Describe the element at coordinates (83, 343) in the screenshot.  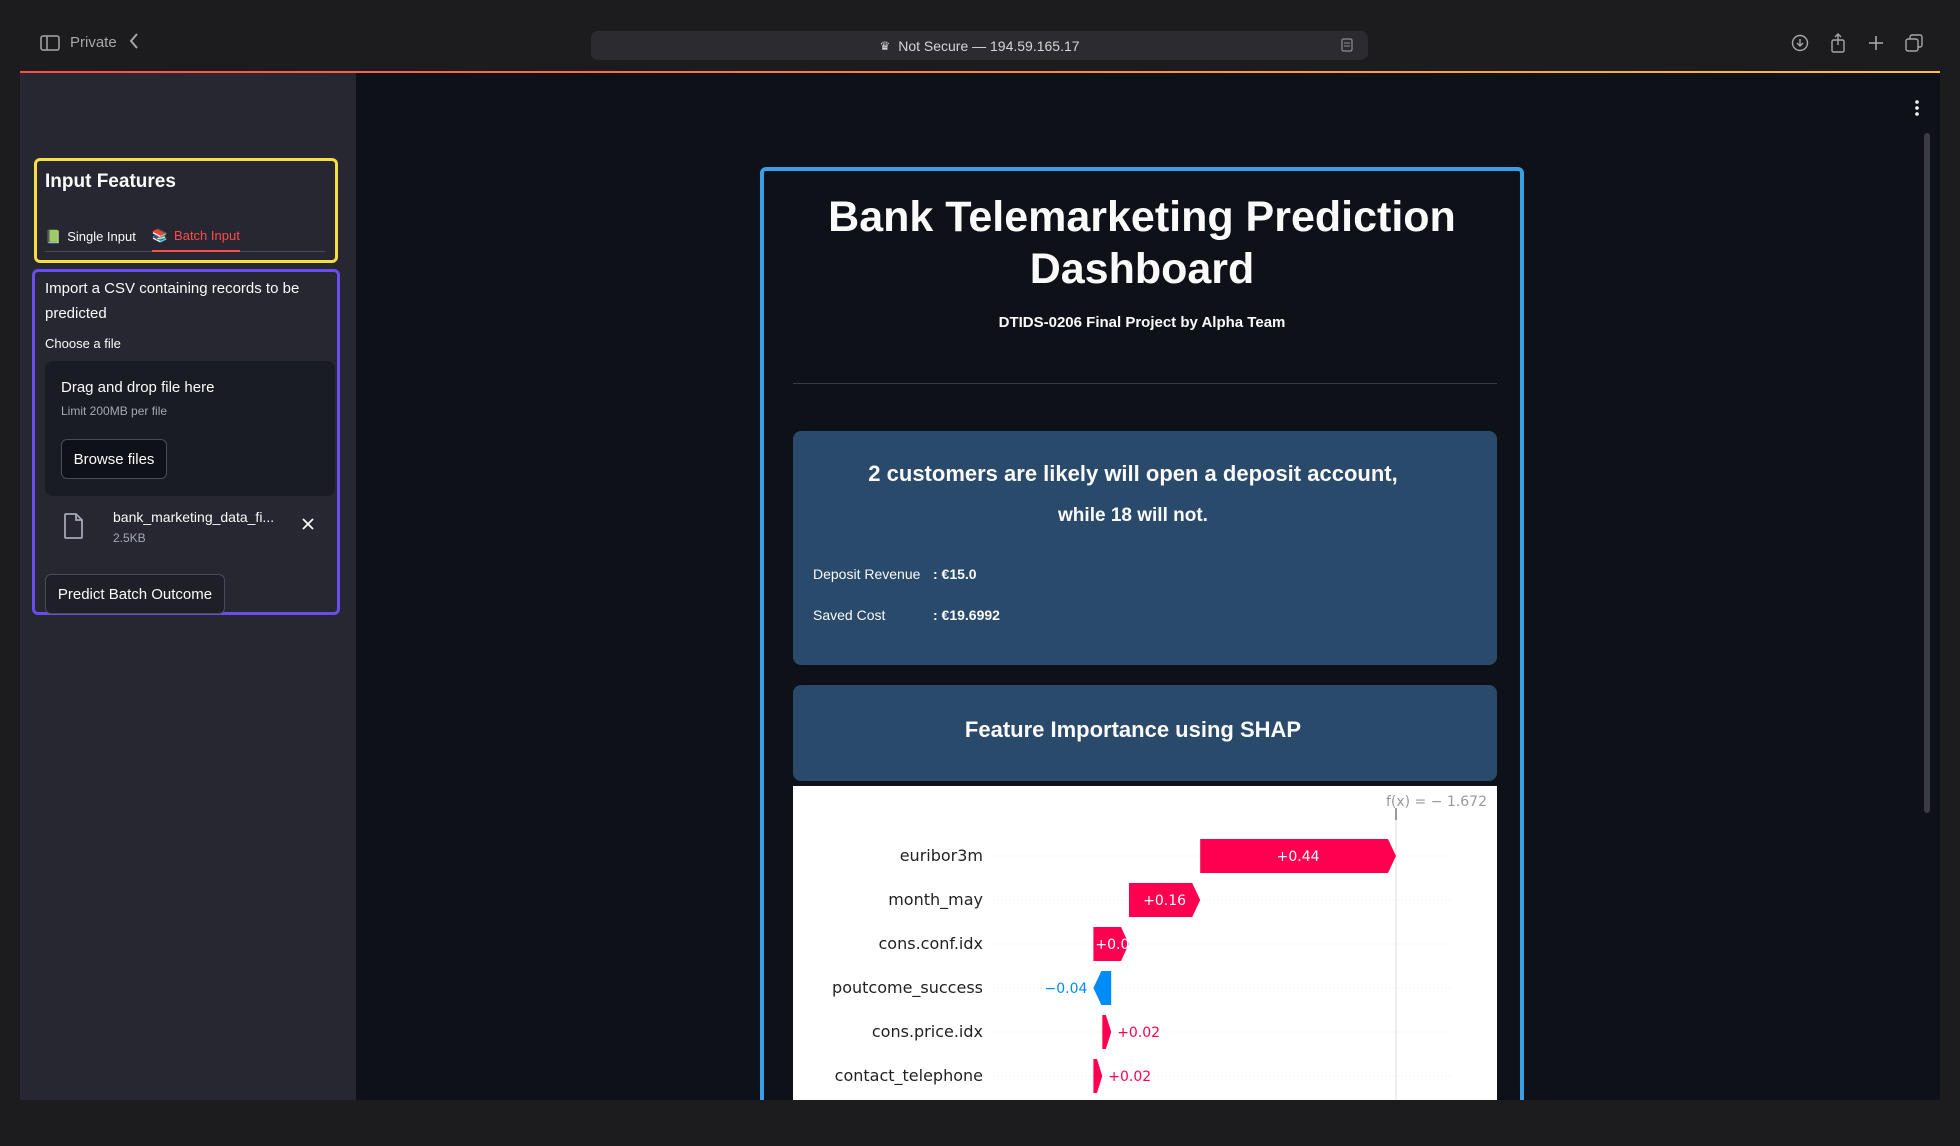
I see `file-uploader-label: Choose a file` at that location.